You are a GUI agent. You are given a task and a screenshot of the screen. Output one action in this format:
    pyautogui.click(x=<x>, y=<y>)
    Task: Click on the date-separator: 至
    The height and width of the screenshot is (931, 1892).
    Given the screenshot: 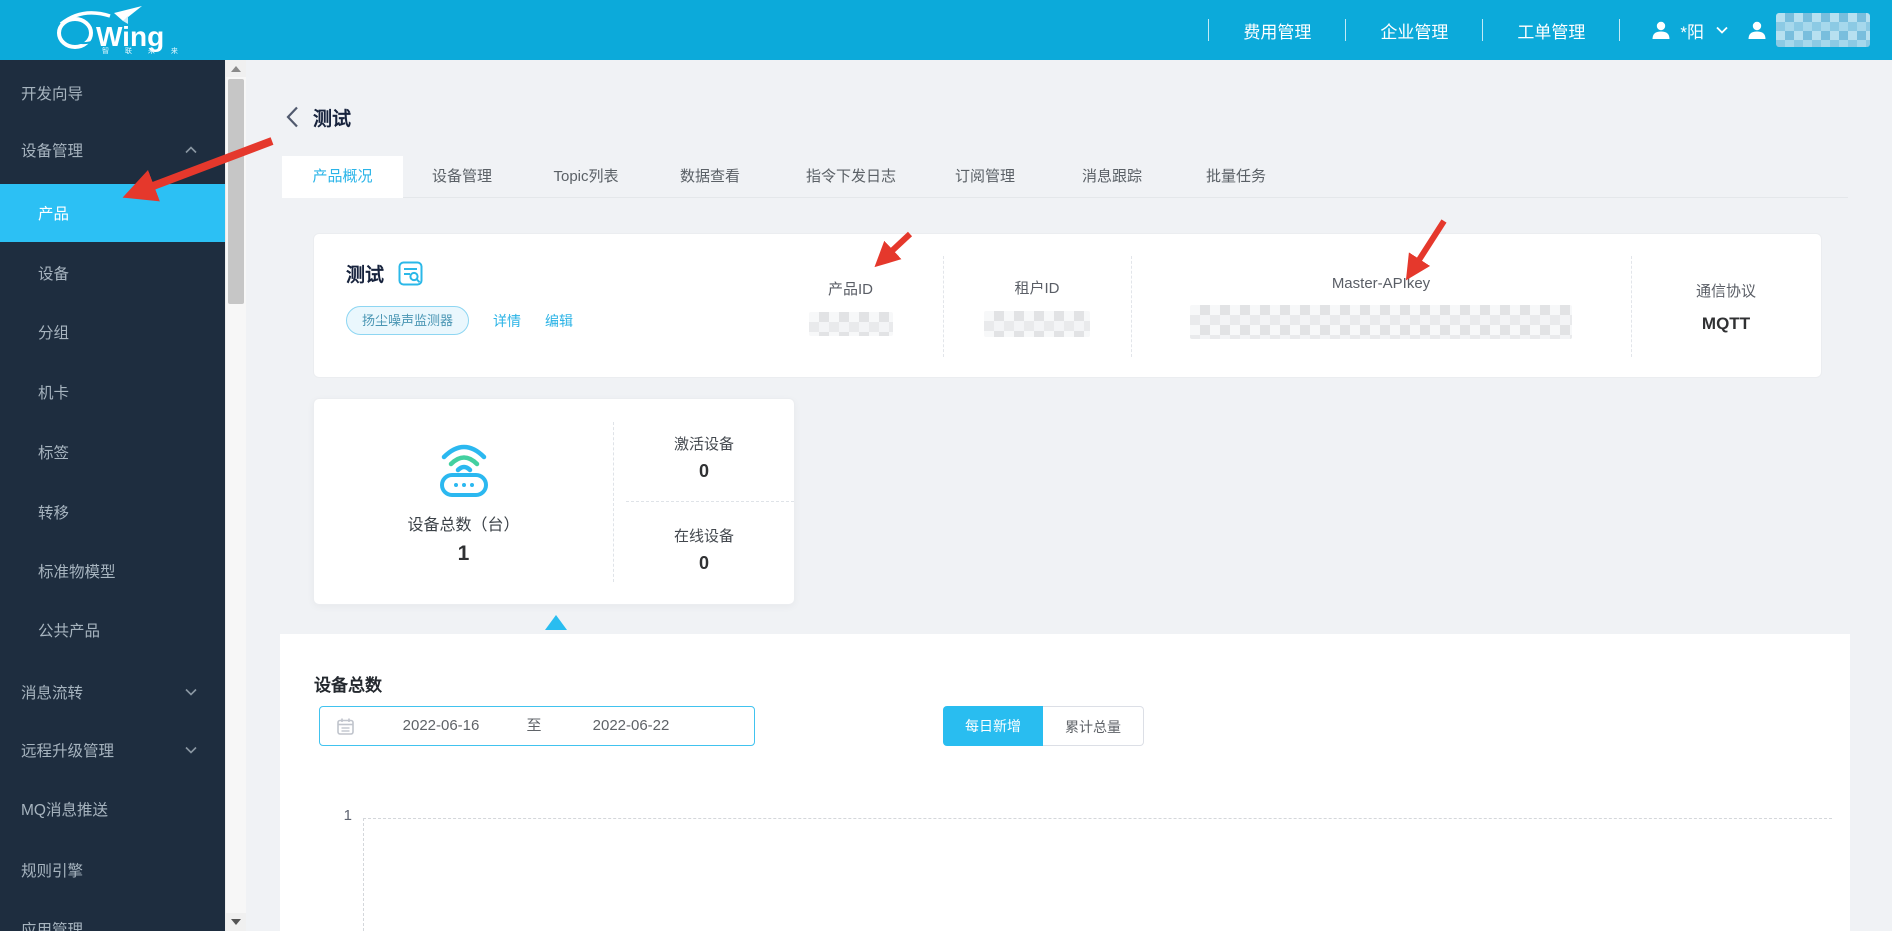 What is the action you would take?
    pyautogui.click(x=534, y=725)
    